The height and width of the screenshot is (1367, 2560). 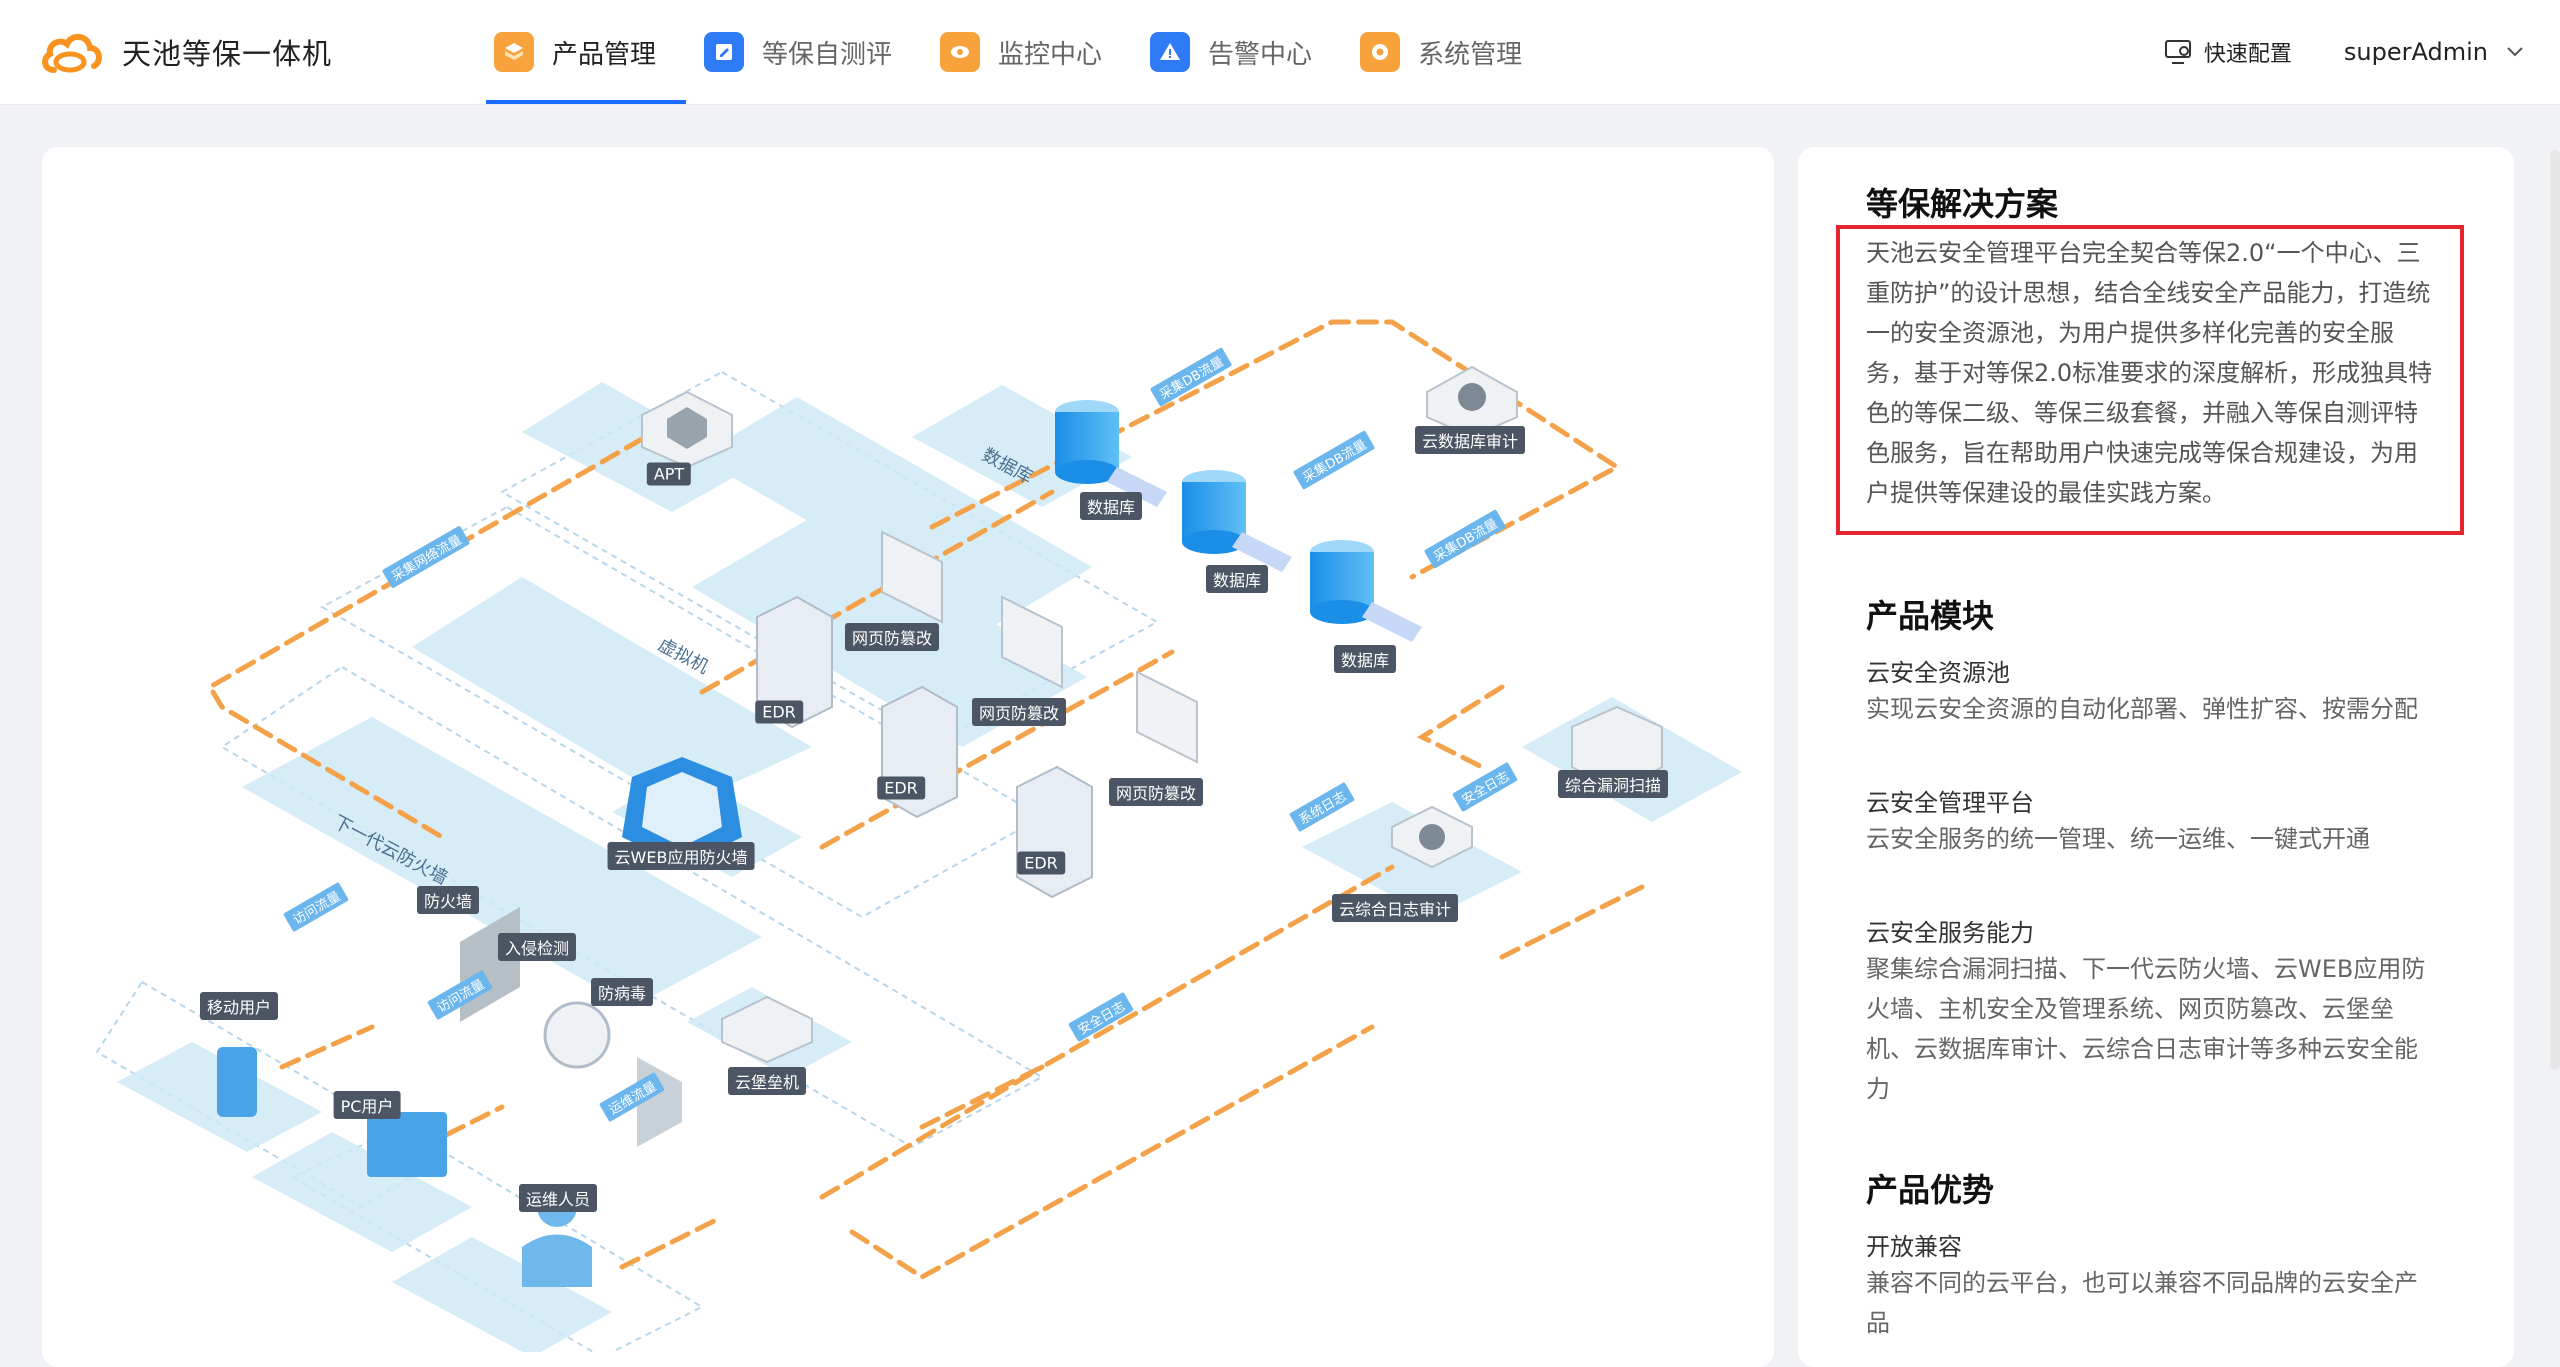 I want to click on node-label-ops: 运维人员, so click(x=558, y=1198).